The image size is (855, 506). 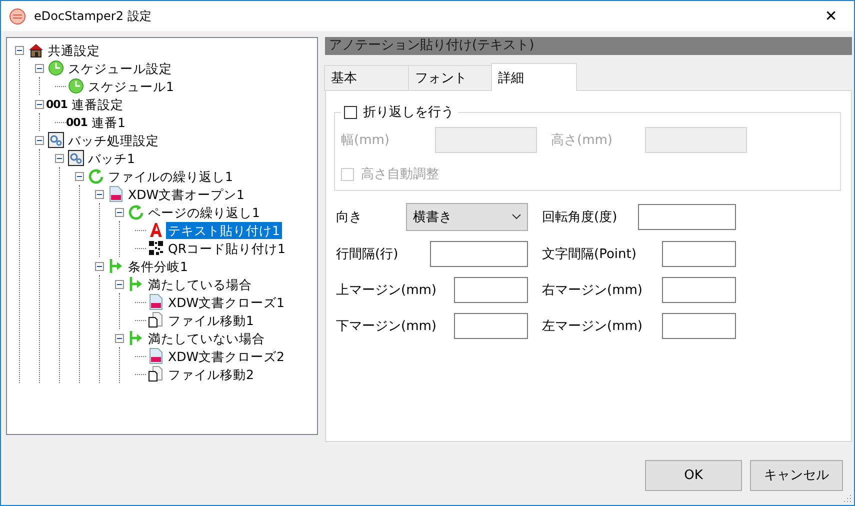 What do you see at coordinates (111, 158) in the screenshot?
I see `tree-item: バッチ1` at bounding box center [111, 158].